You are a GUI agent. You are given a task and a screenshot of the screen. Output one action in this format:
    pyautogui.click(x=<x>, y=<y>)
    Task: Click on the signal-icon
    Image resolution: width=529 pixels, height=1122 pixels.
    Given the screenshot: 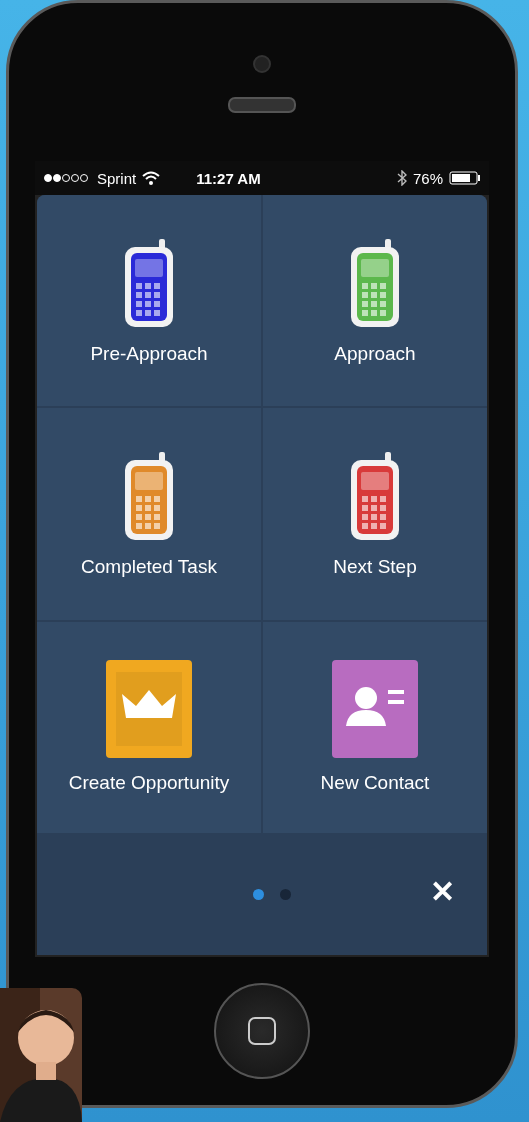 What is the action you would take?
    pyautogui.click(x=67, y=178)
    